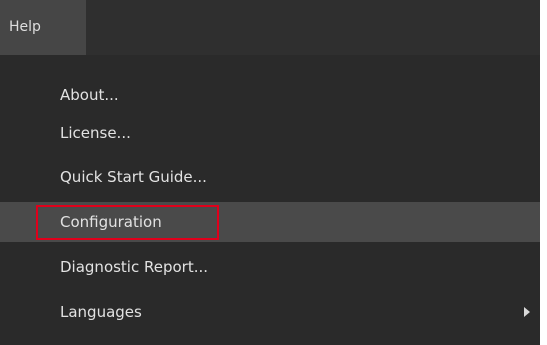 The image size is (547, 345). I want to click on menu-item-label: Configuration, so click(111, 222).